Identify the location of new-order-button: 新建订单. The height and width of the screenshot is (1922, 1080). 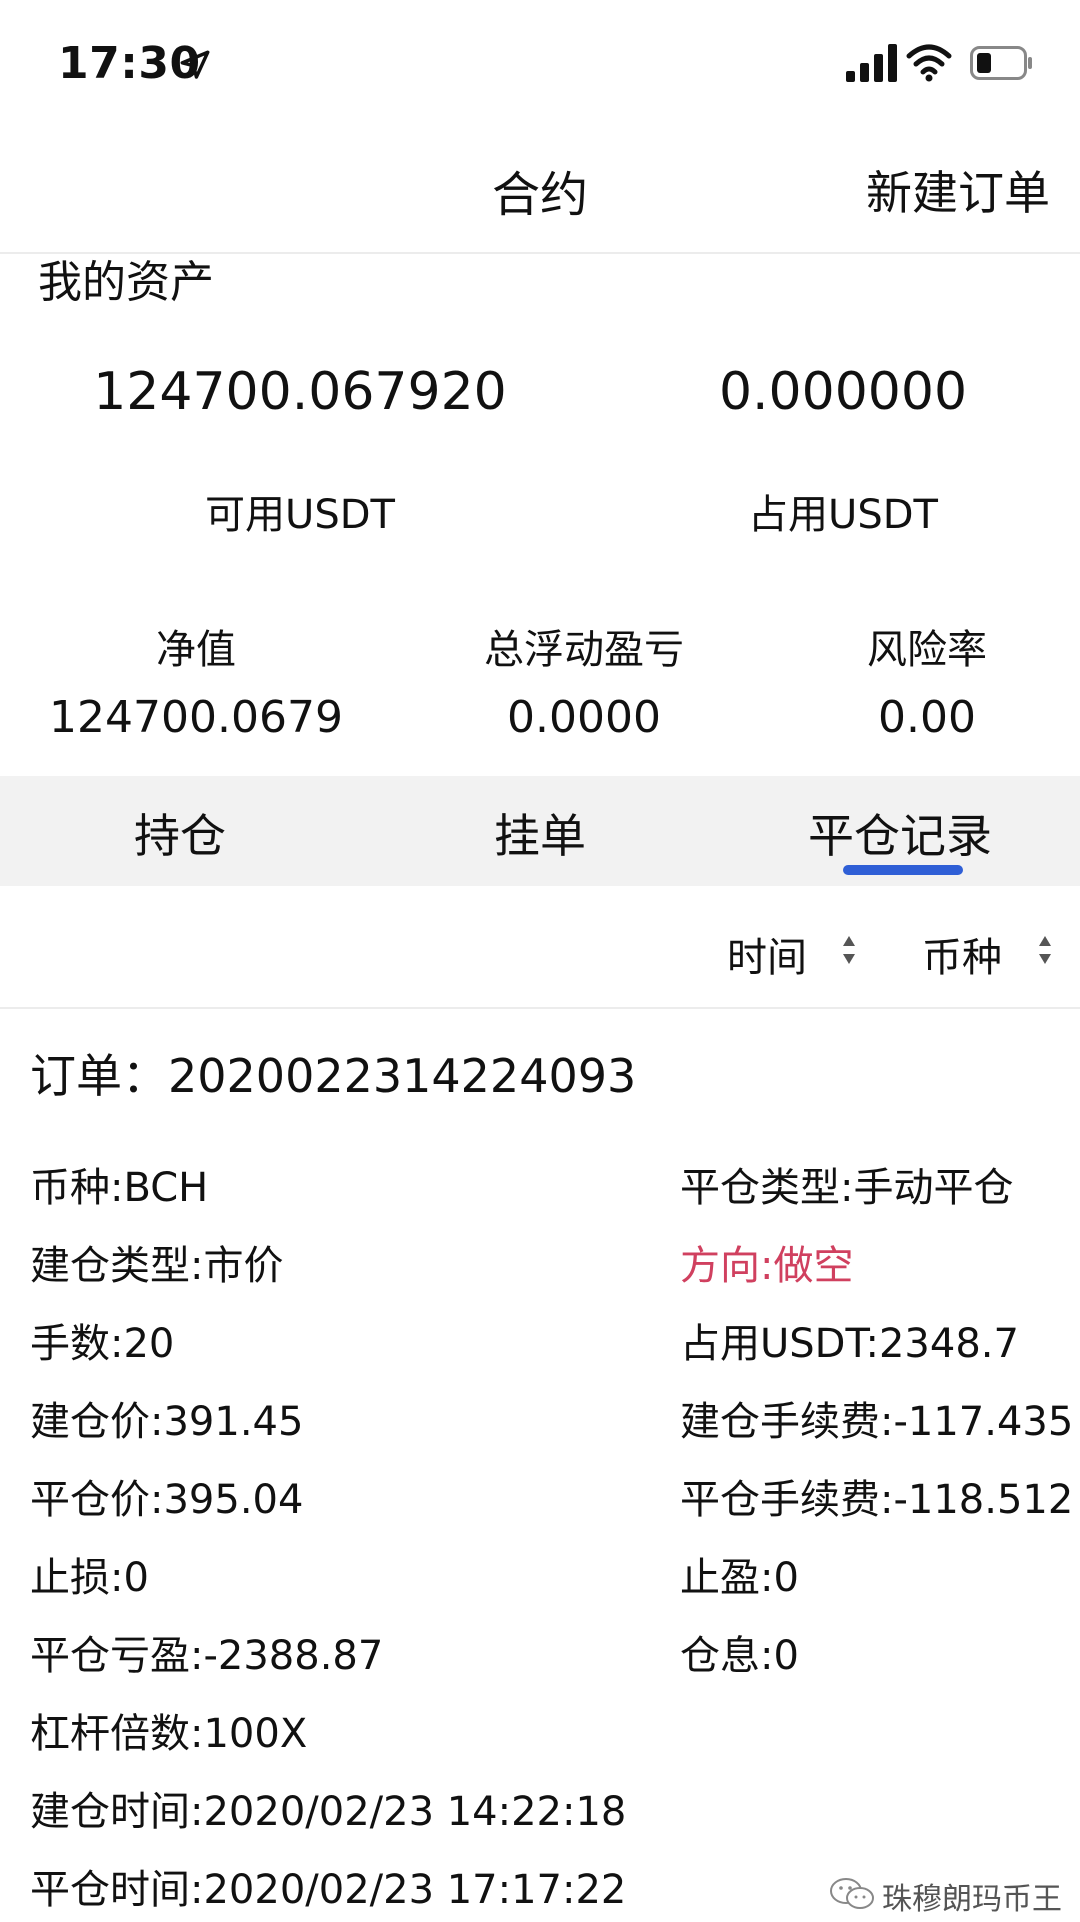
(958, 190).